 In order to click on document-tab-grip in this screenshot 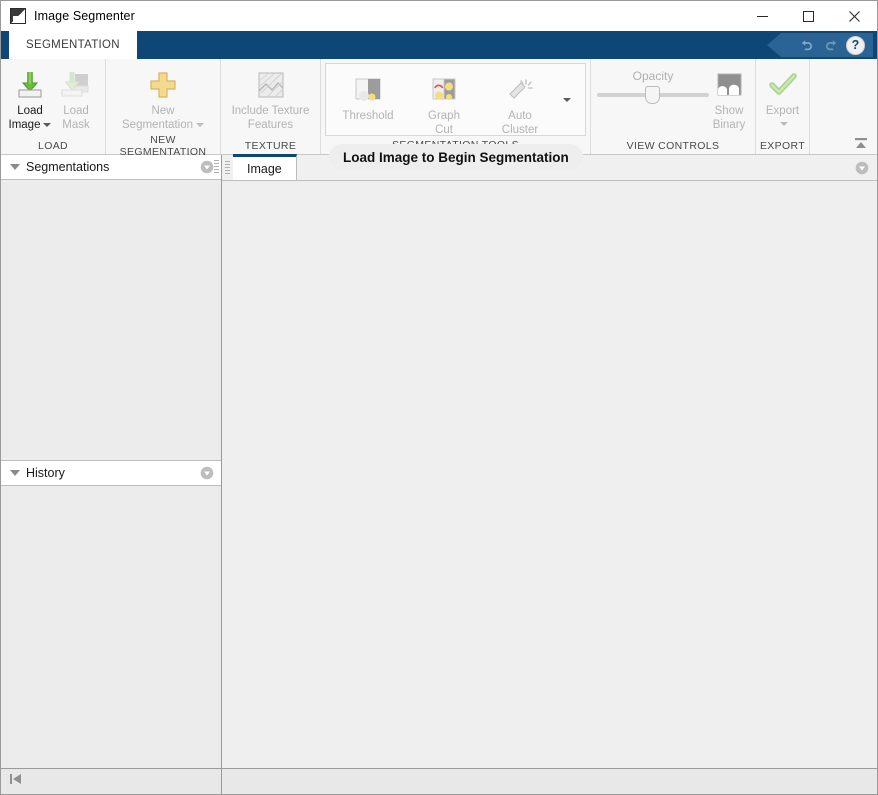, I will do `click(227, 167)`.